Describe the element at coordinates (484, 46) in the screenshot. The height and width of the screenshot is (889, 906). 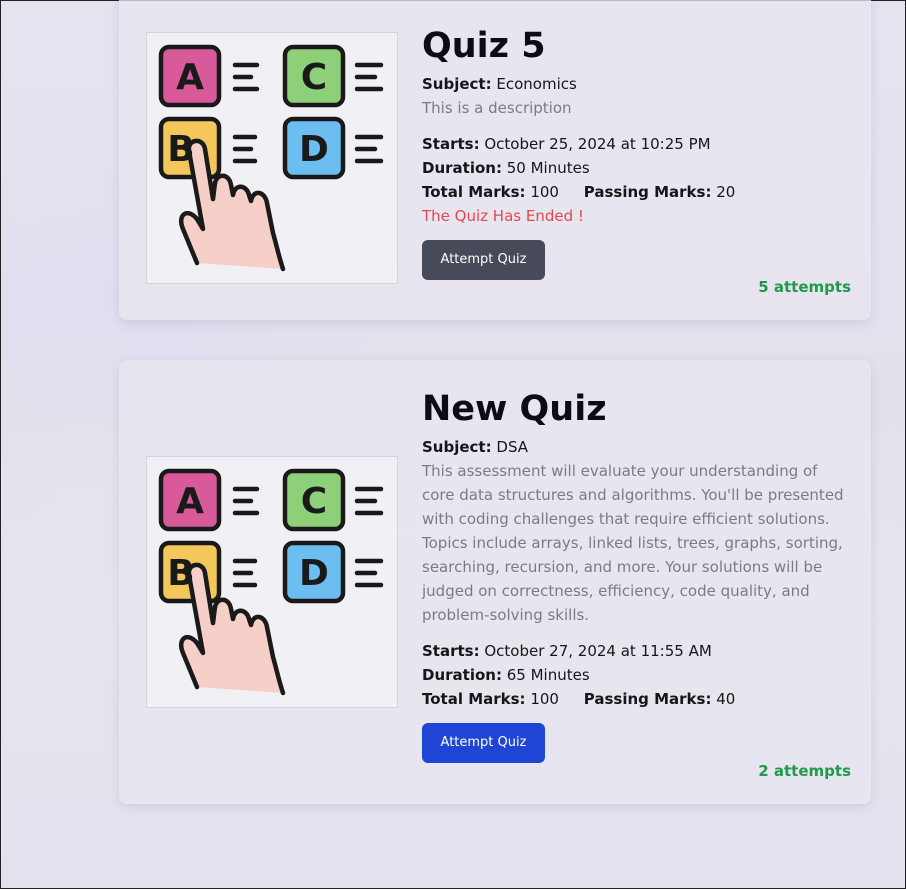
I see `quiz-title: Quiz 5` at that location.